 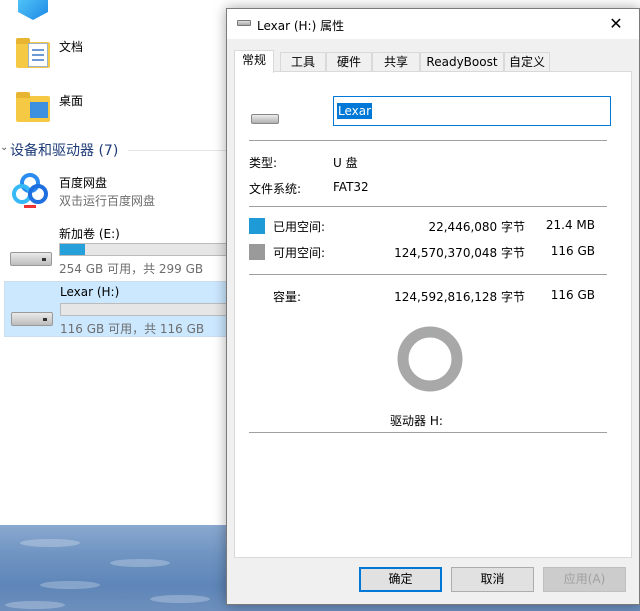 I want to click on baidu-name: 百度网盘, so click(x=83, y=182).